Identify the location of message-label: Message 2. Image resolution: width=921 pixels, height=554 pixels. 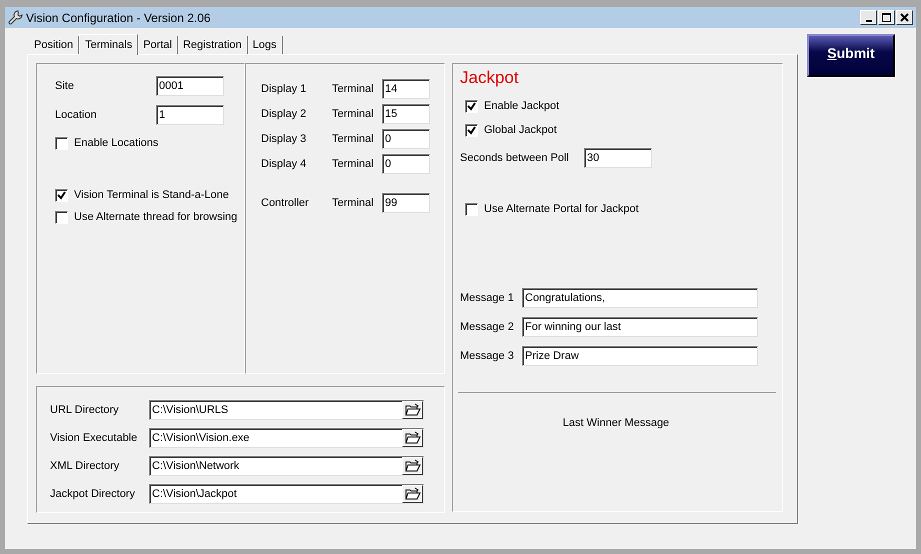
(487, 327).